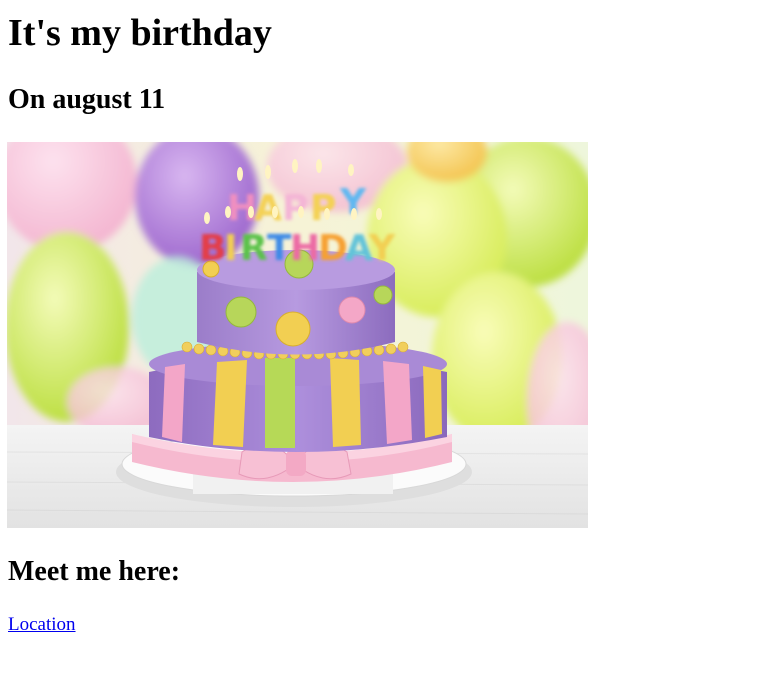  What do you see at coordinates (140, 33) in the screenshot?
I see `page-title: It's my birthday` at bounding box center [140, 33].